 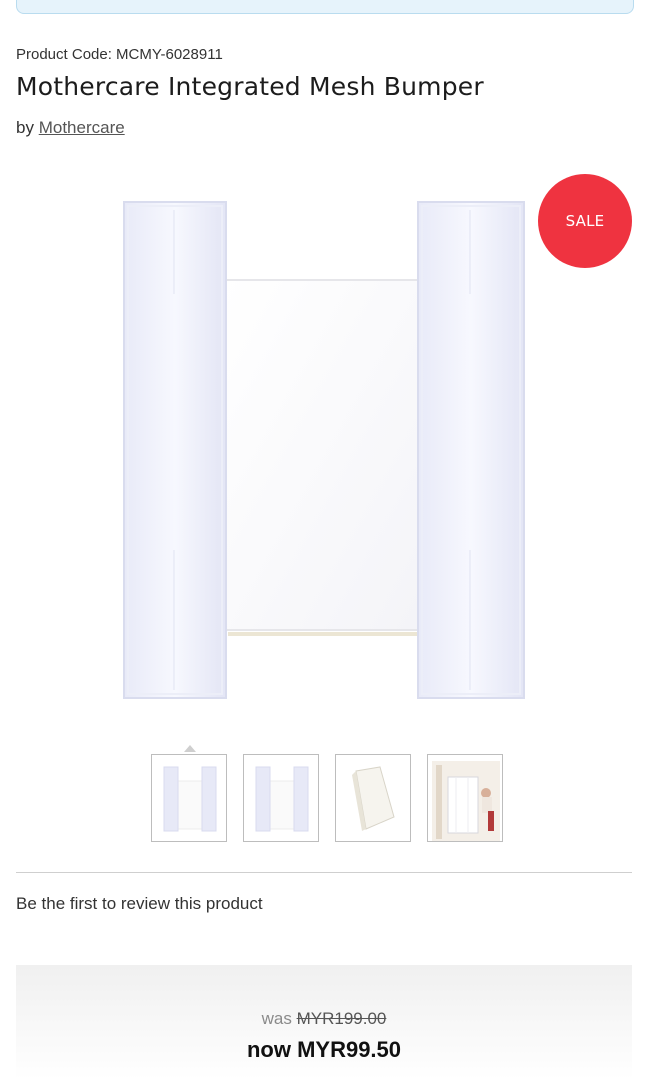 I want to click on write-first-review-link: Be the first to review this product, so click(x=139, y=904).